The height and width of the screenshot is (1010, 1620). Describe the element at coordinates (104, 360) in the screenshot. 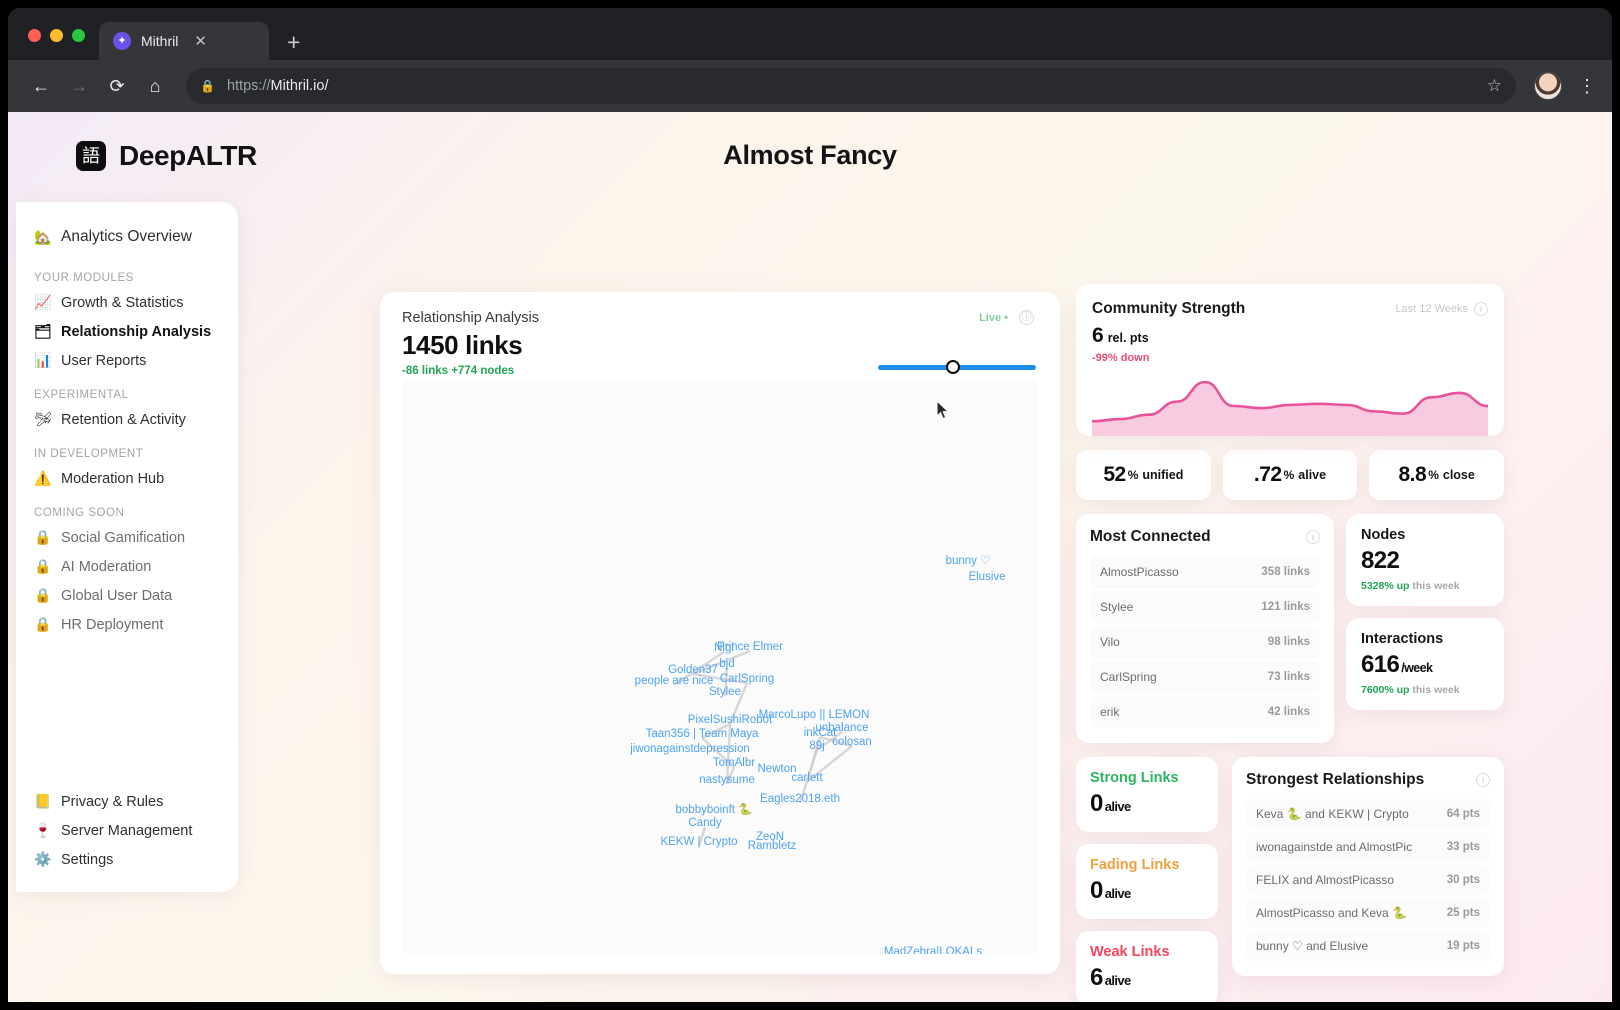

I see `sidebar-item-label: User Reports` at that location.